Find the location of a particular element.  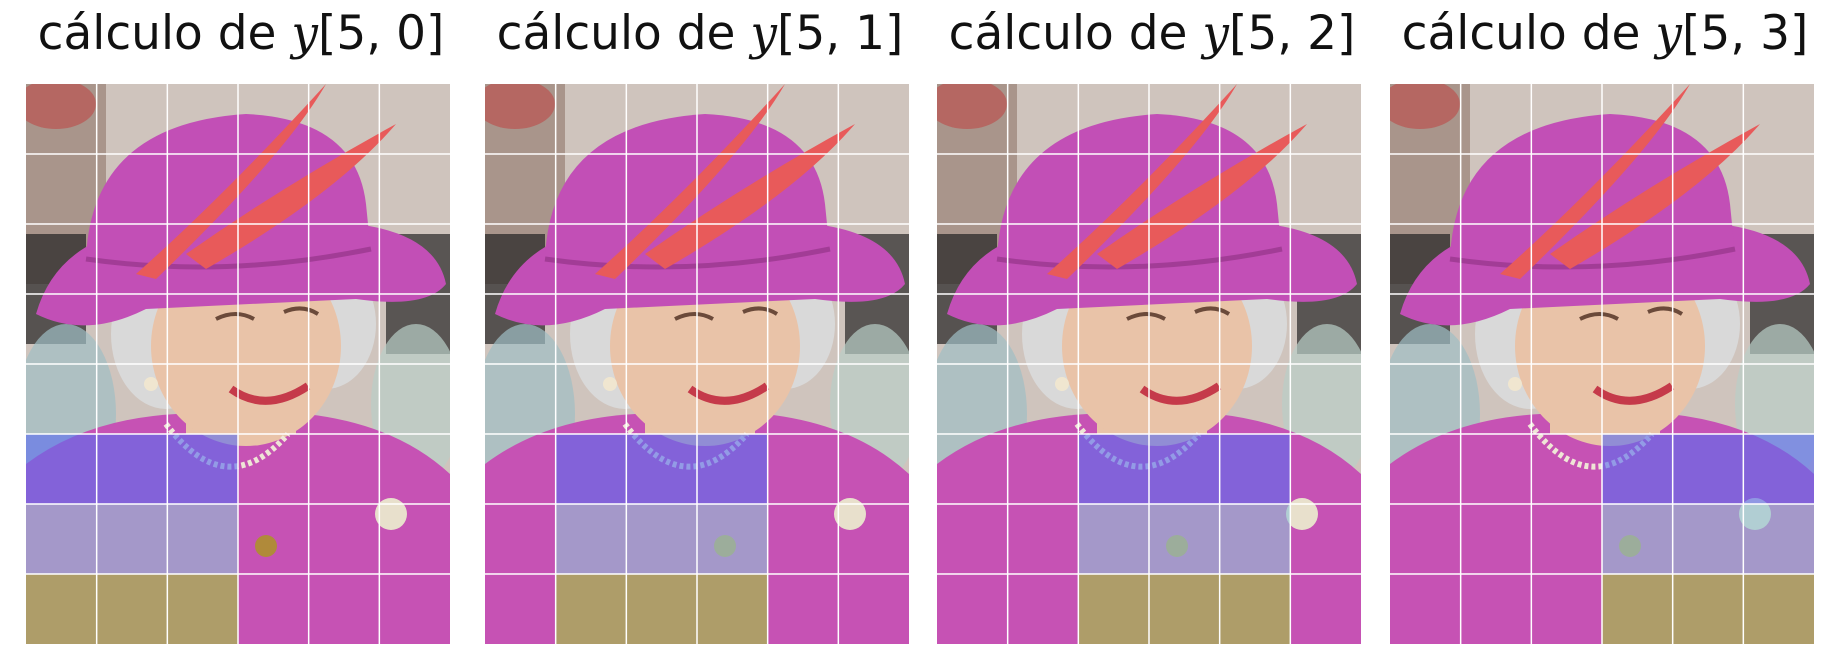

panel-title: cálculo de y[5, 1] is located at coordinates (700, 33).